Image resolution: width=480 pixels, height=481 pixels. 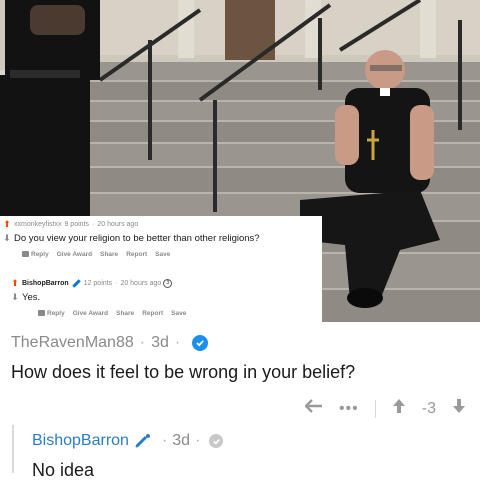 I want to click on comment-time: 20 hours ago, so click(x=118, y=224).